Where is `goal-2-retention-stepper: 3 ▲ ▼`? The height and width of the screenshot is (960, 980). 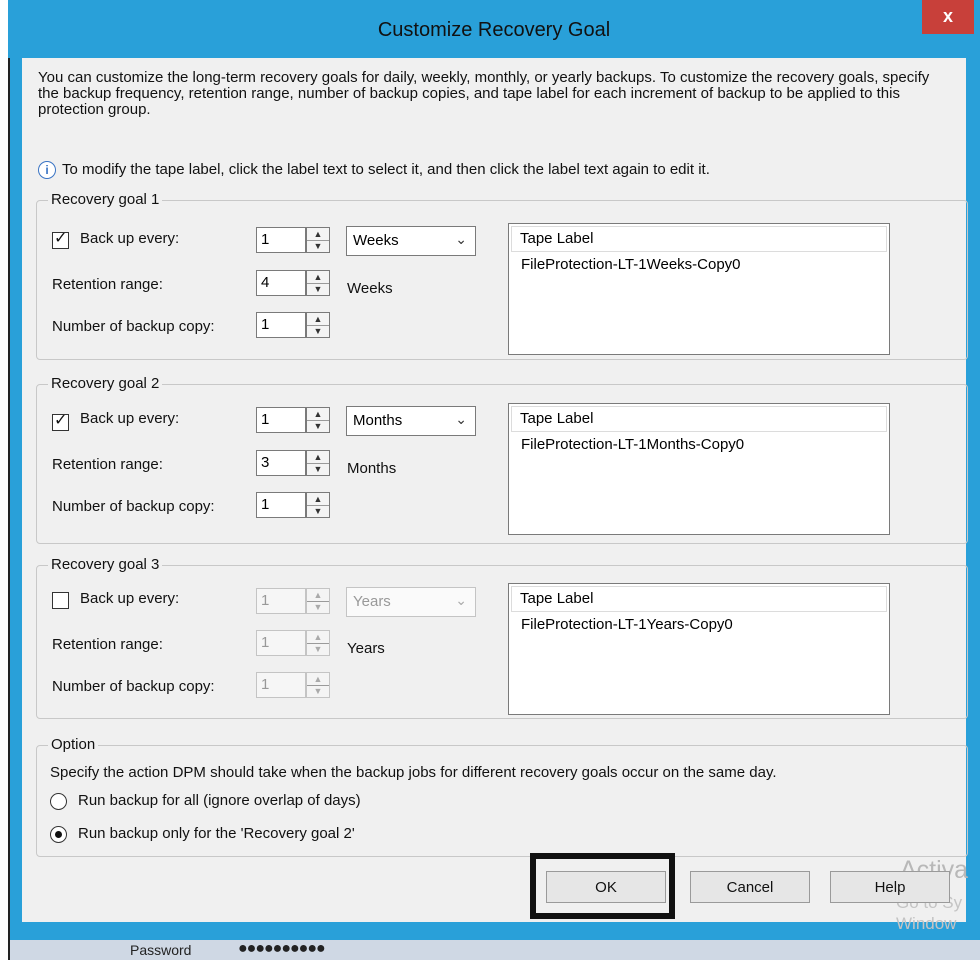
goal-2-retention-stepper: 3 ▲ ▼ is located at coordinates (293, 463).